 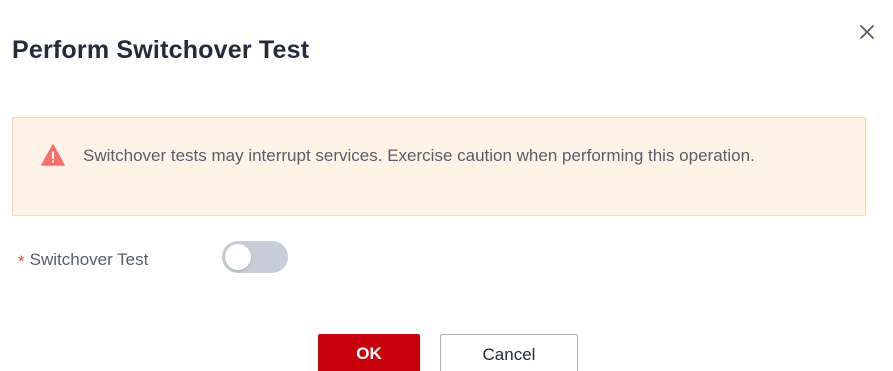 I want to click on switchover-test-label: Switchover Test, so click(x=89, y=259).